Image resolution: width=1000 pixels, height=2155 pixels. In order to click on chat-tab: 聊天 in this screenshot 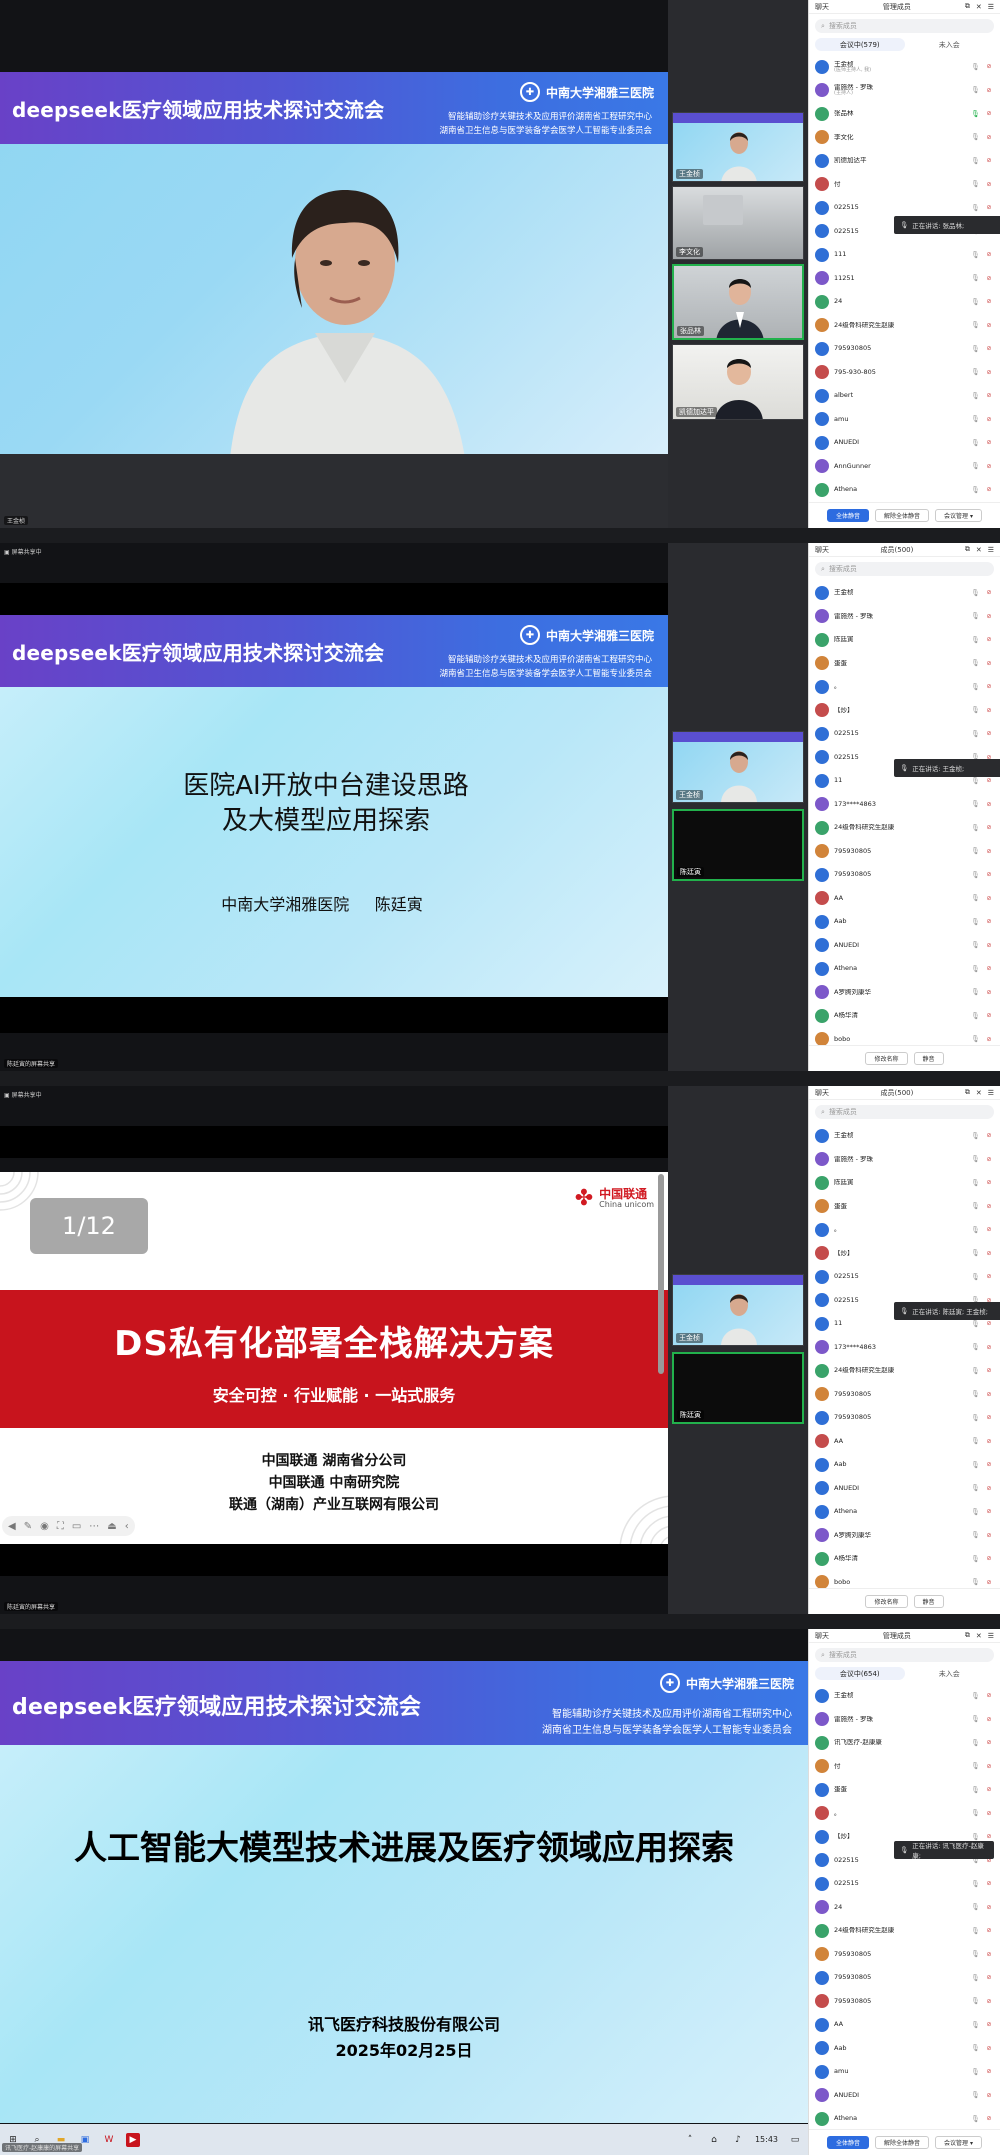, I will do `click(822, 550)`.